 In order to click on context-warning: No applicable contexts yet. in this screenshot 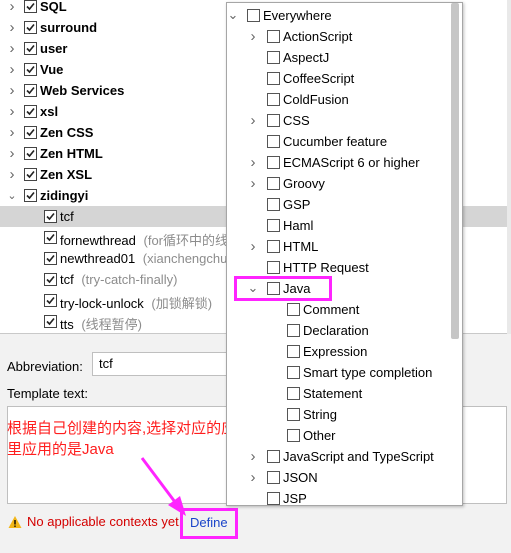, I will do `click(95, 521)`.